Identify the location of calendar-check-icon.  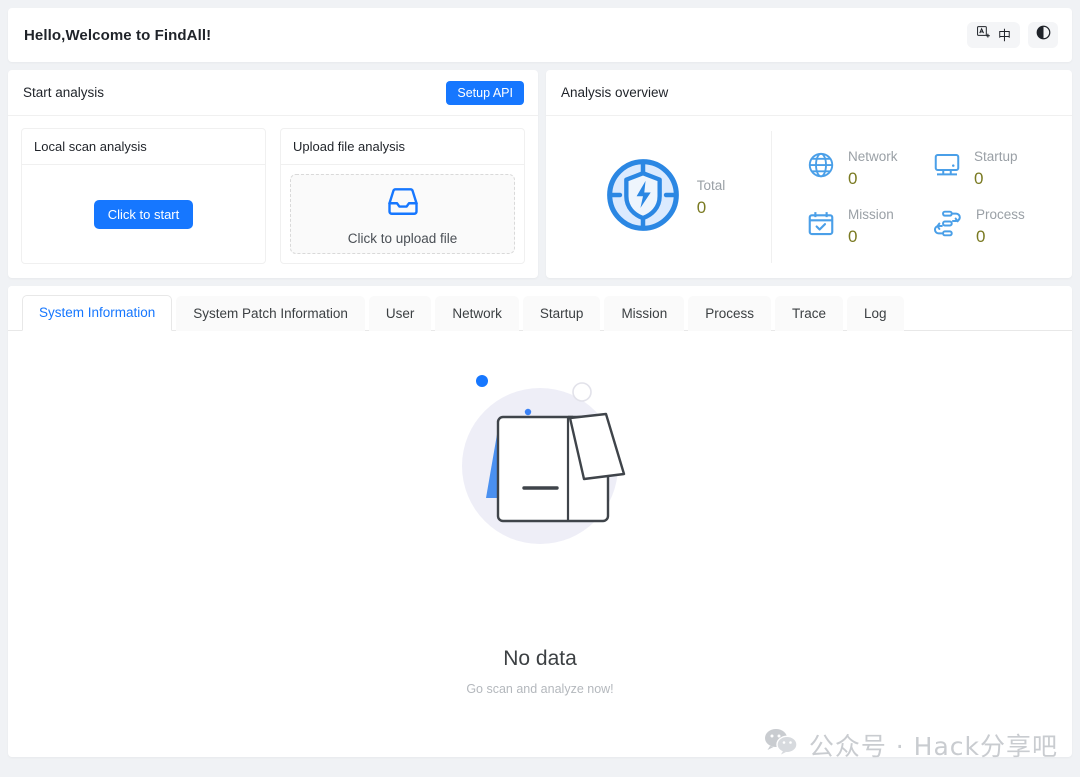
(821, 226).